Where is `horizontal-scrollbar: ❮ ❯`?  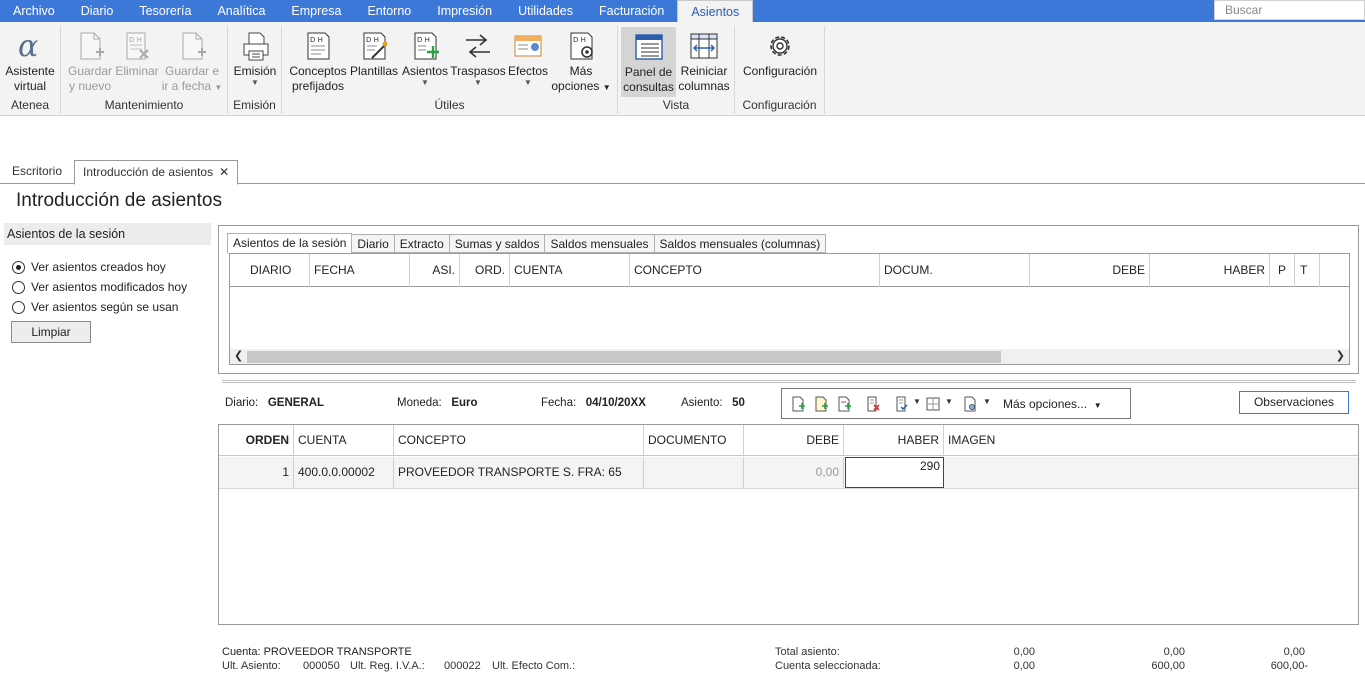 horizontal-scrollbar: ❮ ❯ is located at coordinates (789, 356).